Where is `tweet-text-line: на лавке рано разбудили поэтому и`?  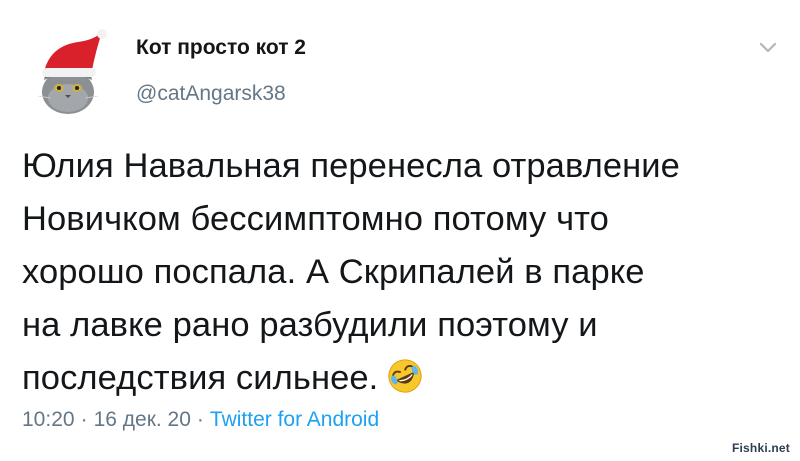
tweet-text-line: на лавке рано разбудили поэтому и is located at coordinates (310, 325).